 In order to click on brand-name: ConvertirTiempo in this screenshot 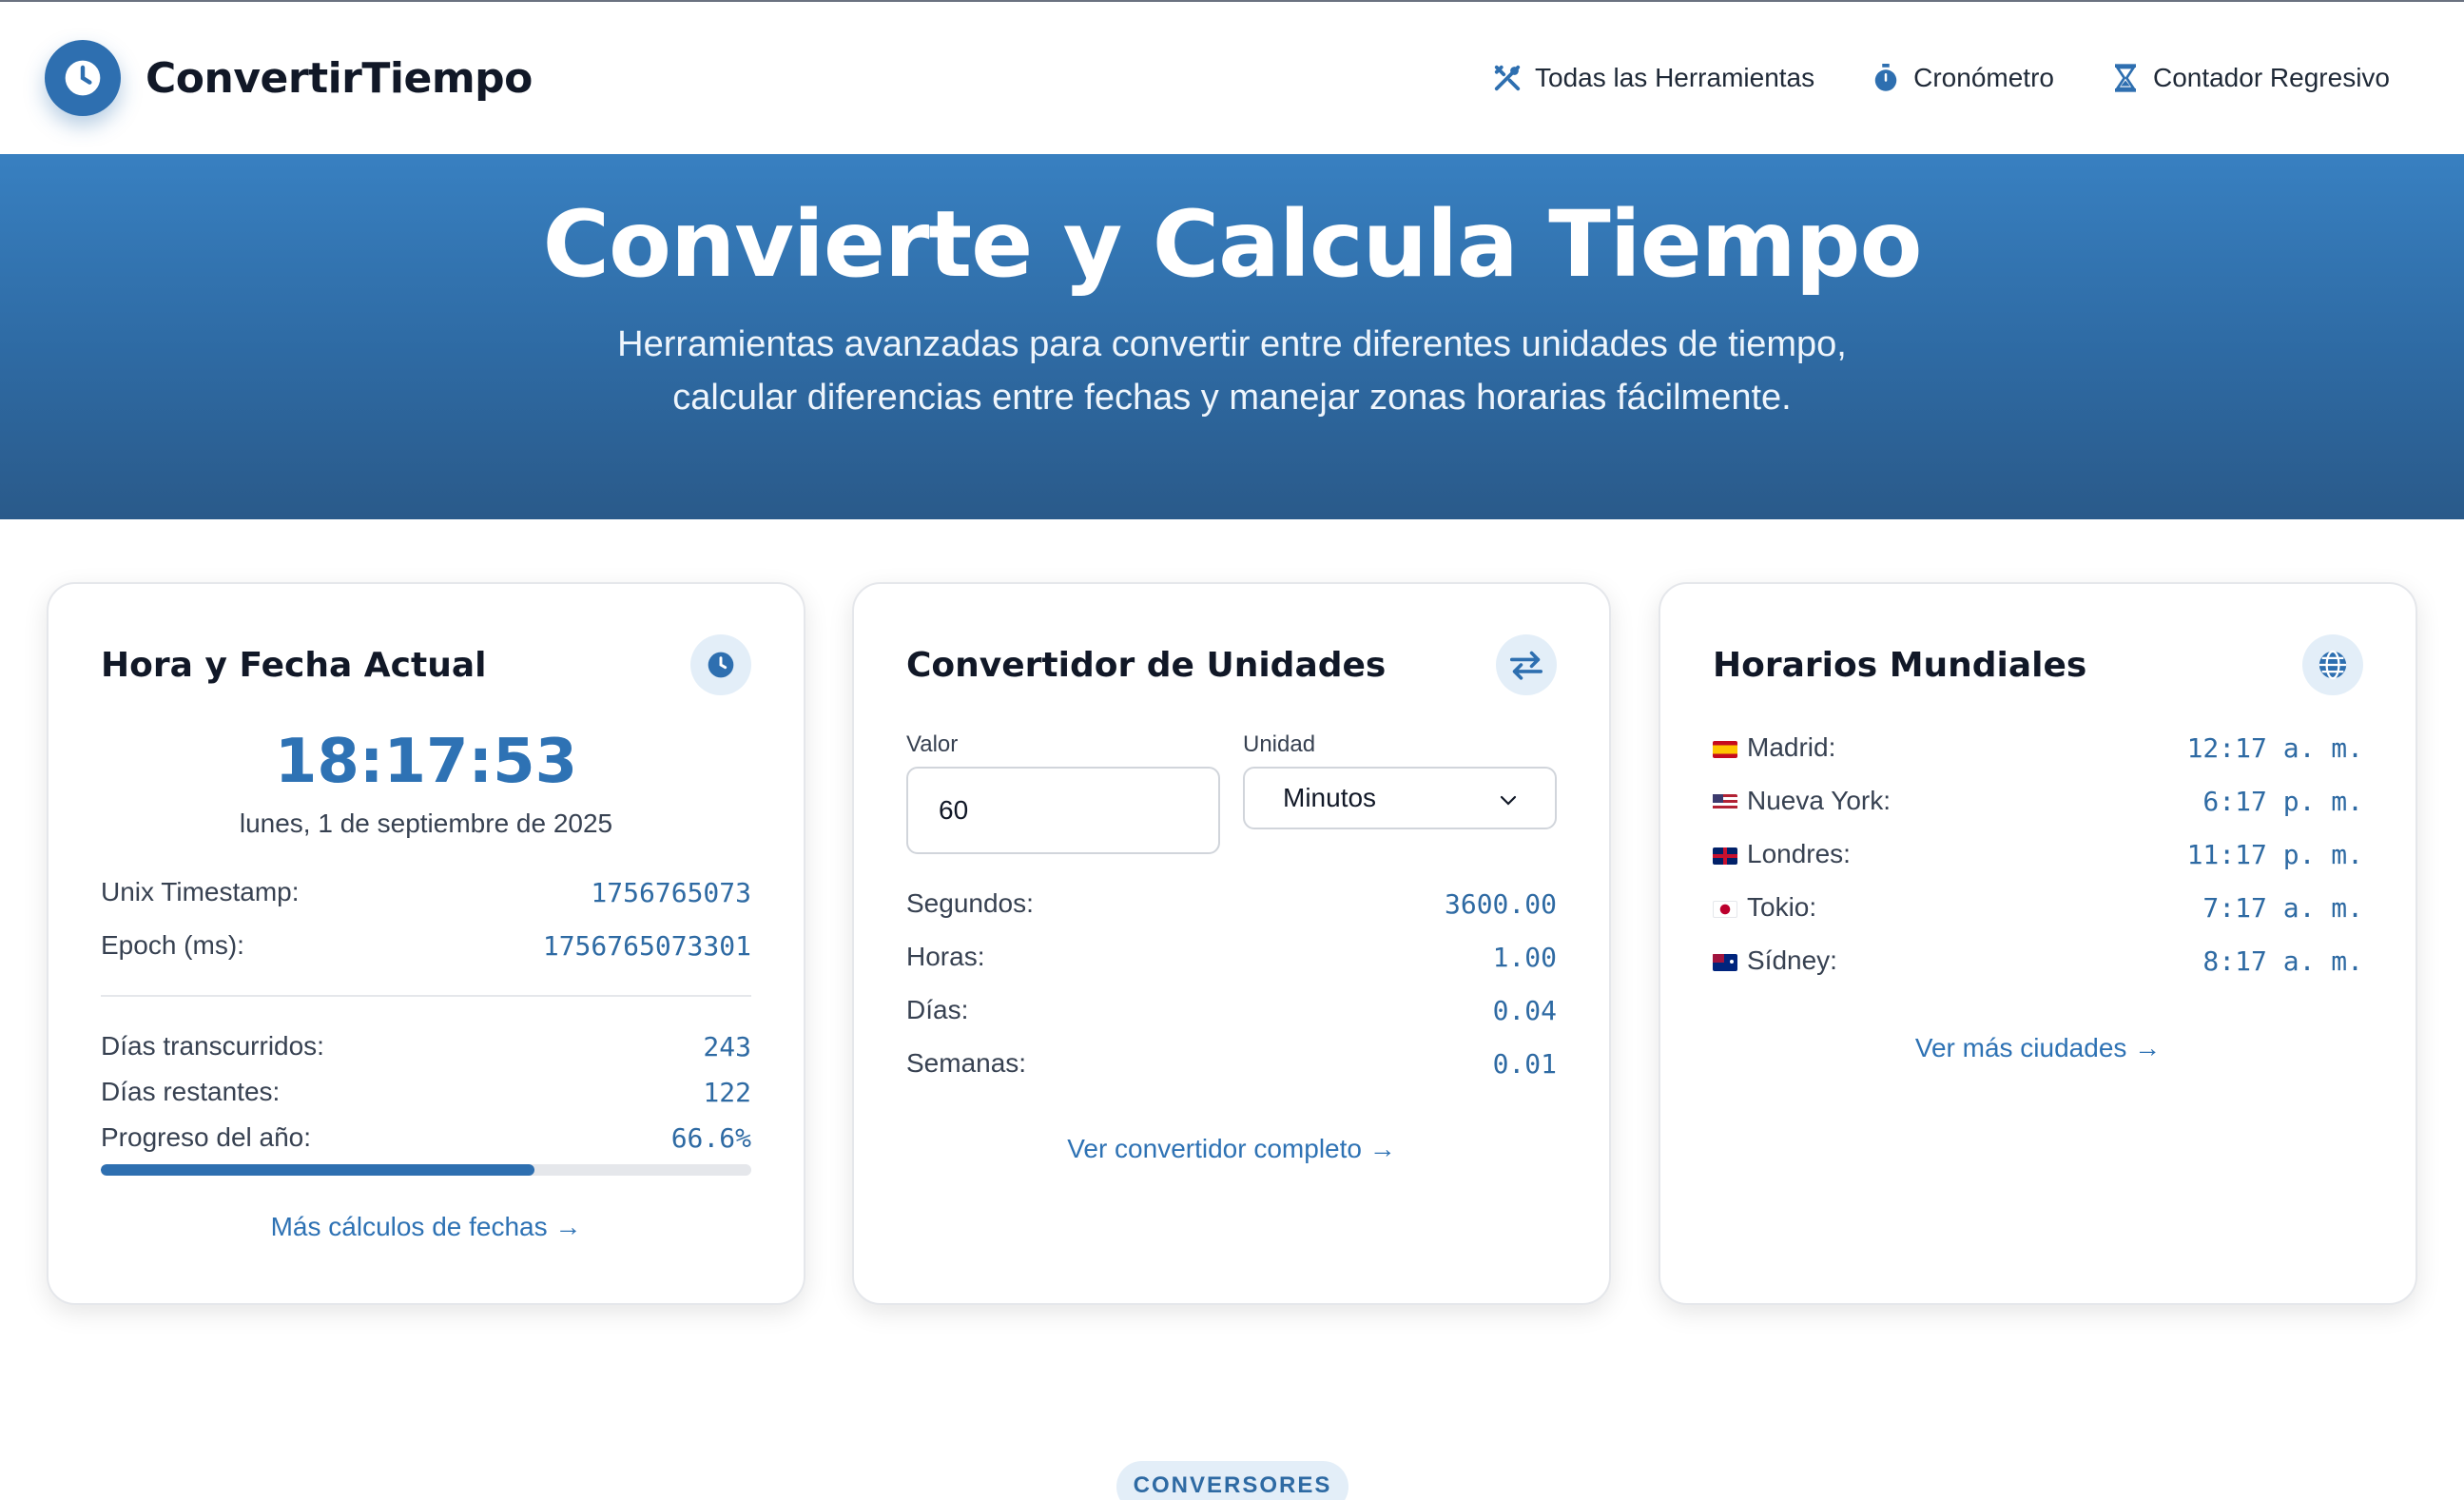, I will do `click(339, 78)`.